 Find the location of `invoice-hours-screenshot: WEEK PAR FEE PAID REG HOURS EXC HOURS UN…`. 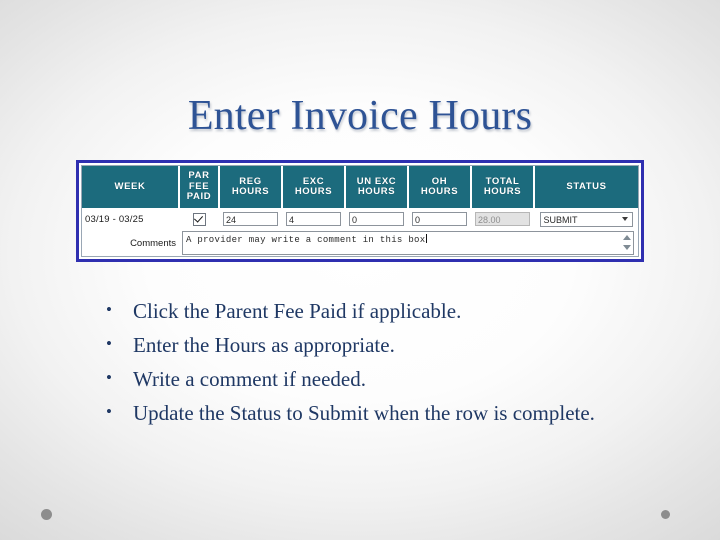

invoice-hours-screenshot: WEEK PAR FEE PAID REG HOURS EXC HOURS UN… is located at coordinates (360, 211).